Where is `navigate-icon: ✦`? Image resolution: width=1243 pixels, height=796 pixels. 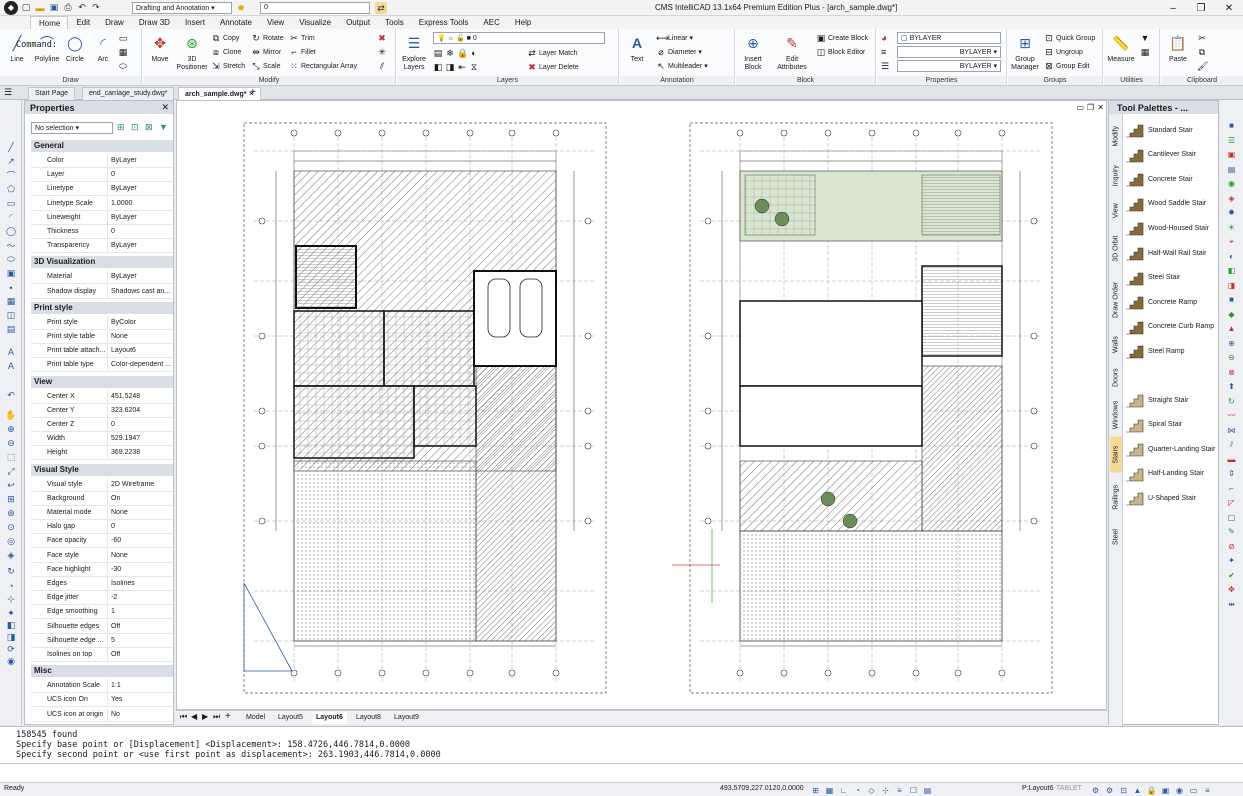 navigate-icon: ✦ is located at coordinates (11, 613).